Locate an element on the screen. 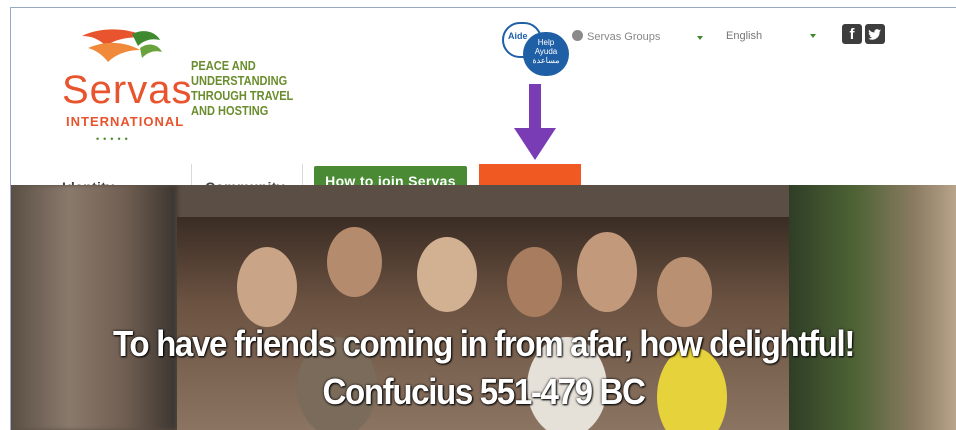  logo-dots: ••••• is located at coordinates (114, 139).